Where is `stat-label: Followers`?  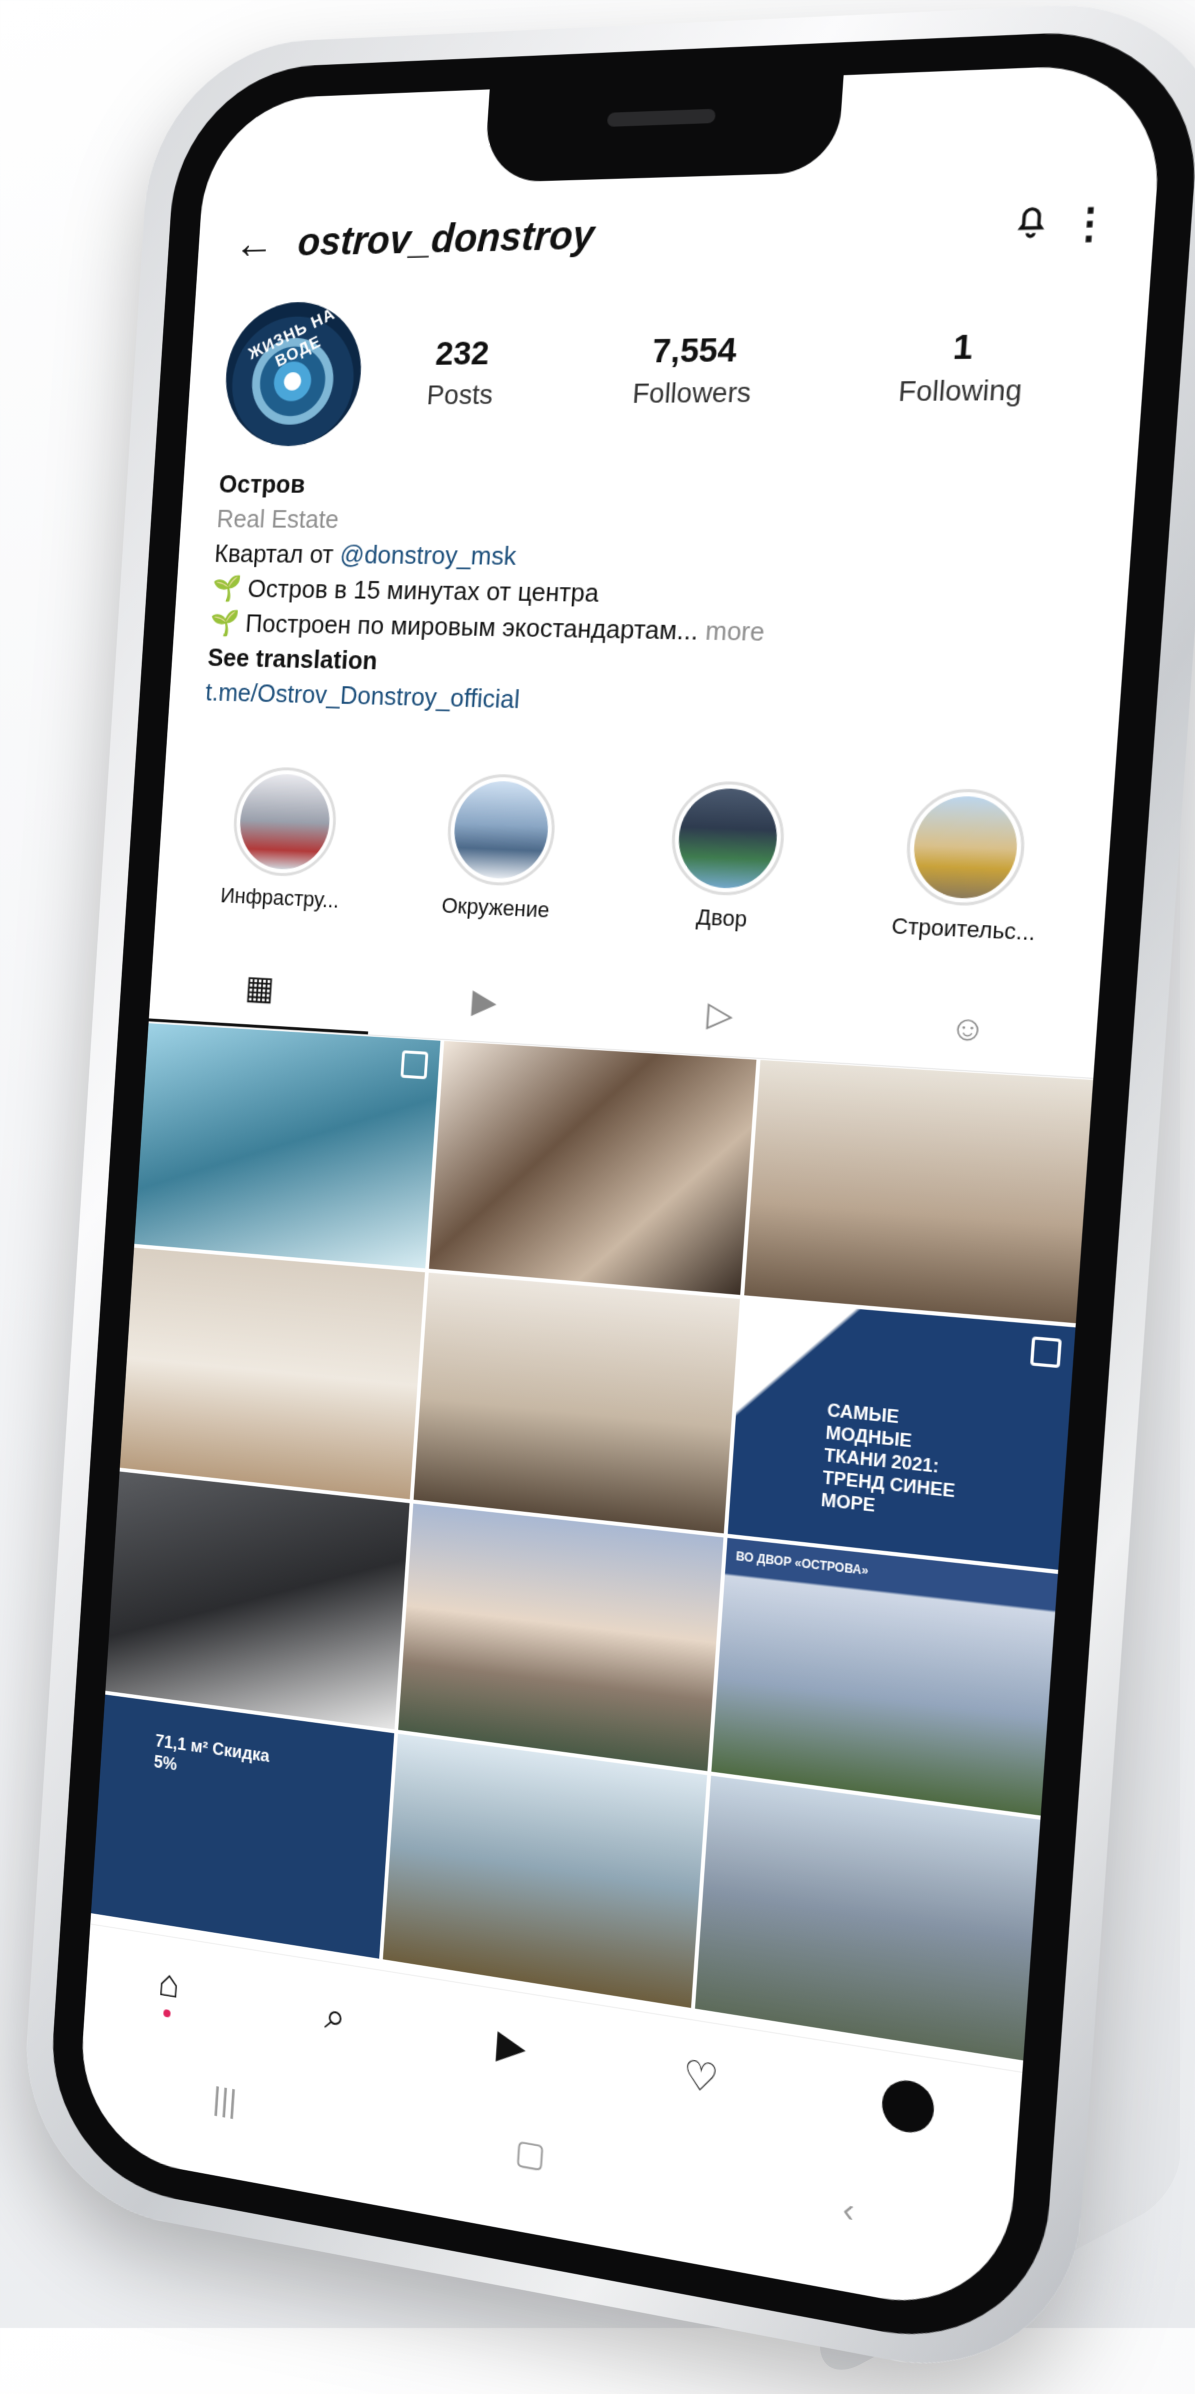 stat-label: Followers is located at coordinates (692, 392).